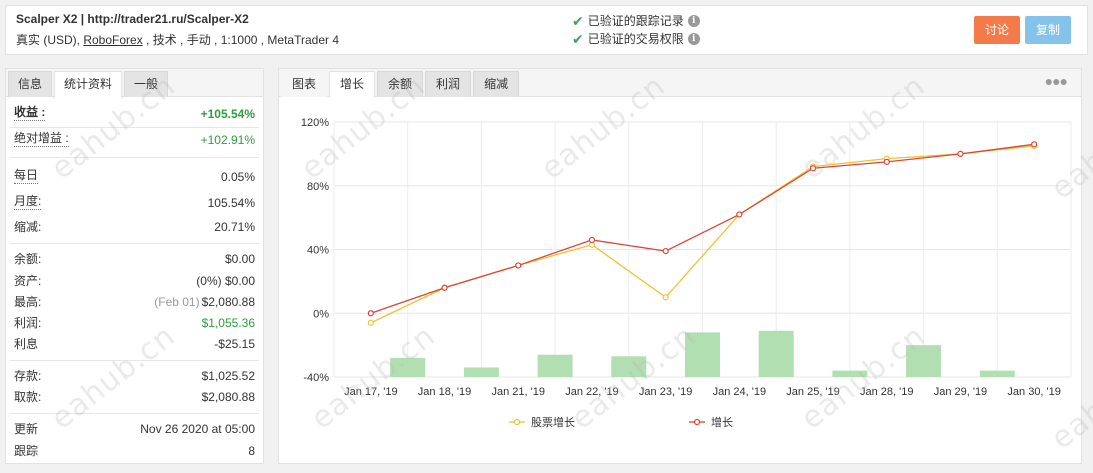 Image resolution: width=1093 pixels, height=473 pixels. I want to click on x-tick-label: Jan 30, '19, so click(1033, 392).